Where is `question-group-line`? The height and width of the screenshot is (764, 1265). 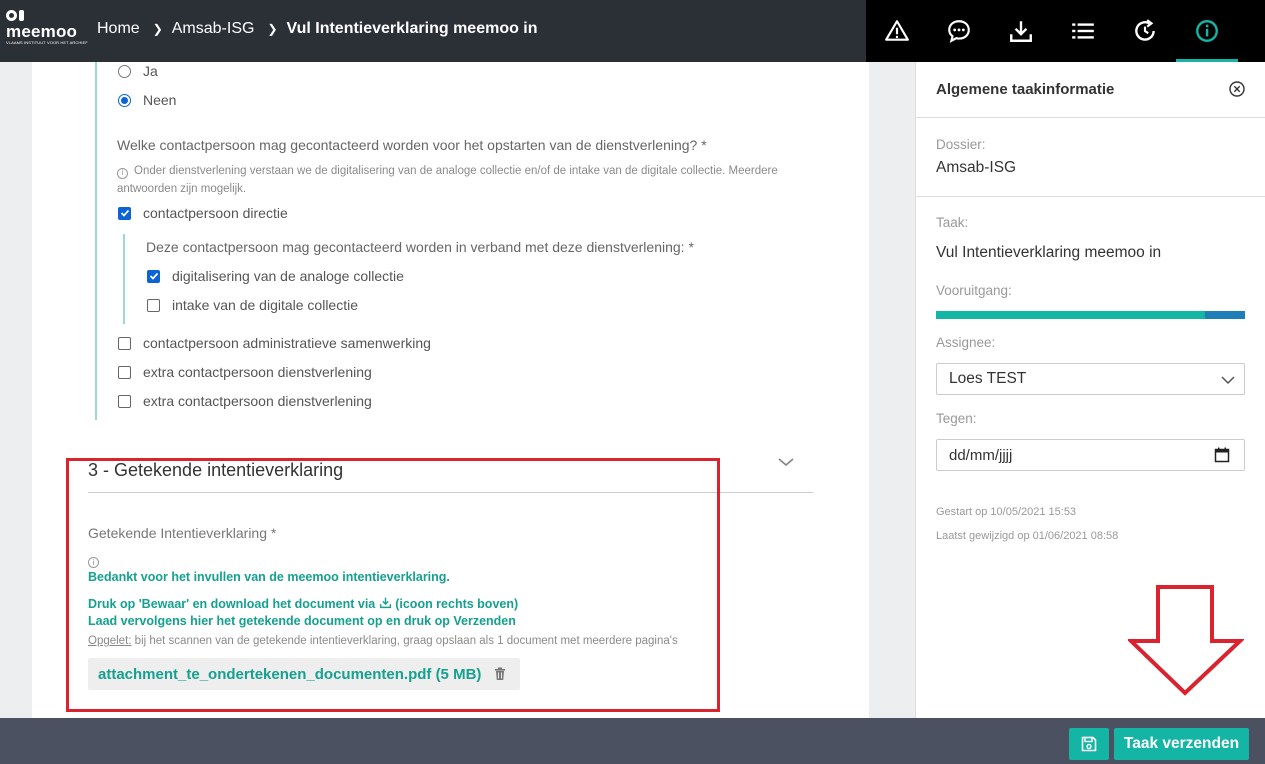 question-group-line is located at coordinates (96, 241).